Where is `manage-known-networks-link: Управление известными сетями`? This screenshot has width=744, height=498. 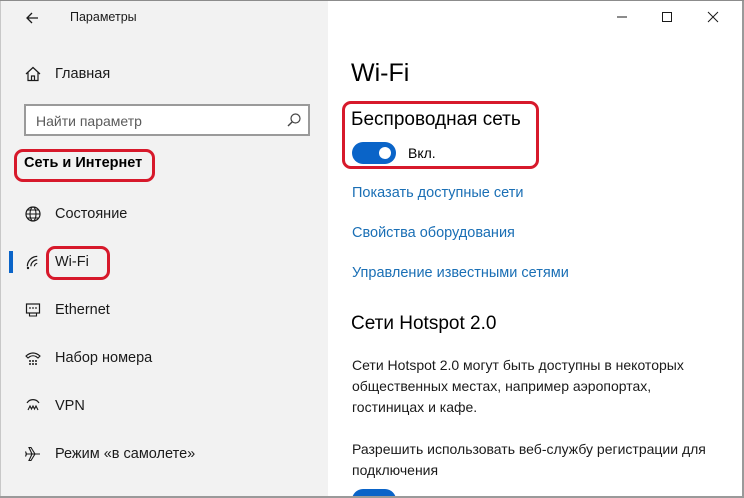 manage-known-networks-link: Управление известными сетями is located at coordinates (460, 273).